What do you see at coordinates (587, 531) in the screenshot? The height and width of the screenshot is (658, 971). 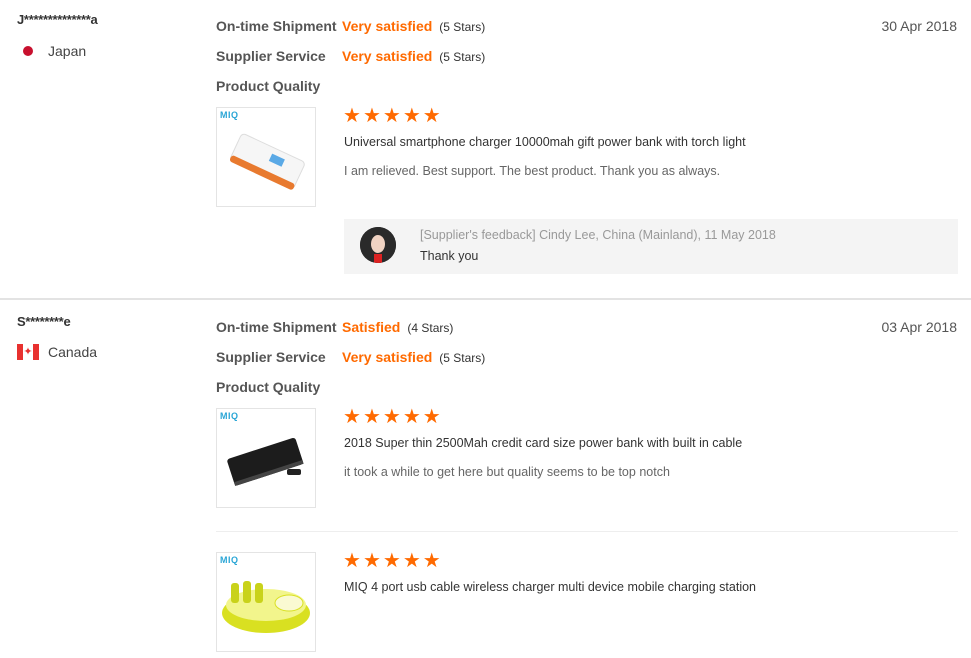 I see `product-separator` at bounding box center [587, 531].